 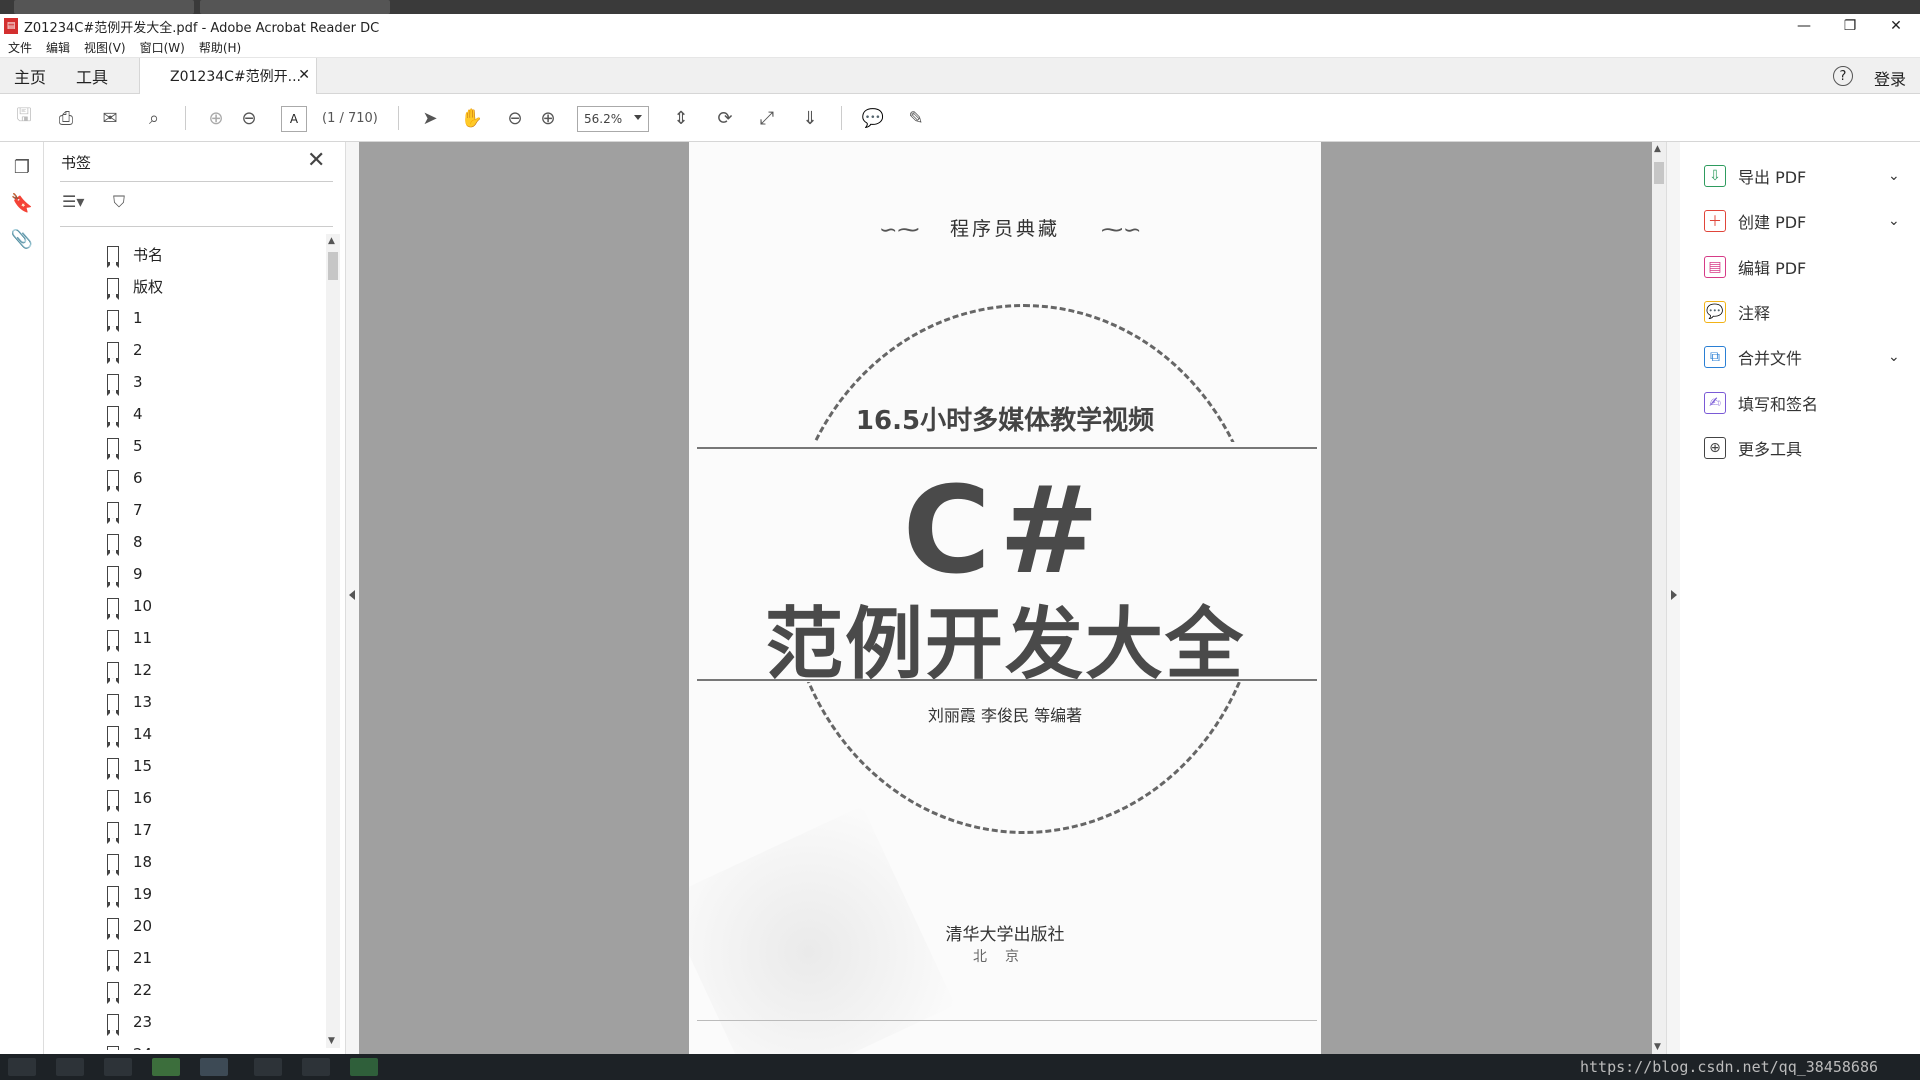 What do you see at coordinates (195, 734) in the screenshot?
I see `bookmark-item: 14` at bounding box center [195, 734].